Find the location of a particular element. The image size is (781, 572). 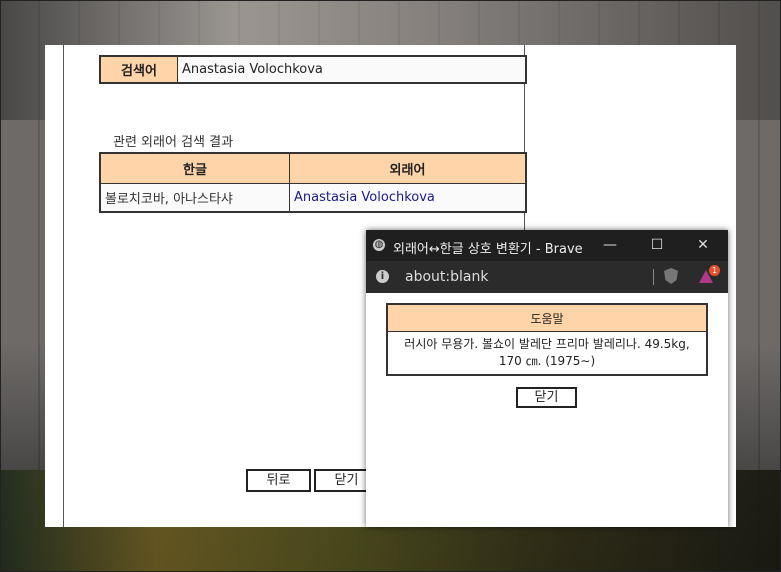

result-link: Anastasia Volochkova is located at coordinates (408, 198).